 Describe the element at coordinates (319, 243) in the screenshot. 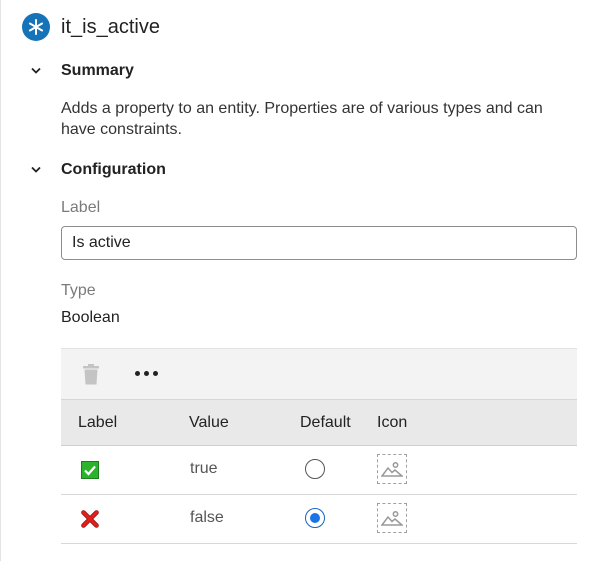

I see `label-input` at that location.